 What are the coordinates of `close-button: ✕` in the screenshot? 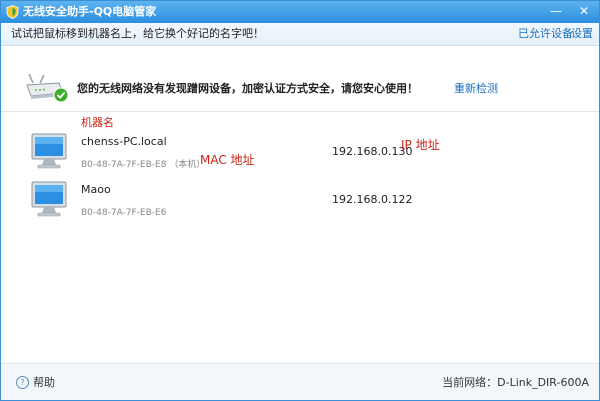 It's located at (584, 11).